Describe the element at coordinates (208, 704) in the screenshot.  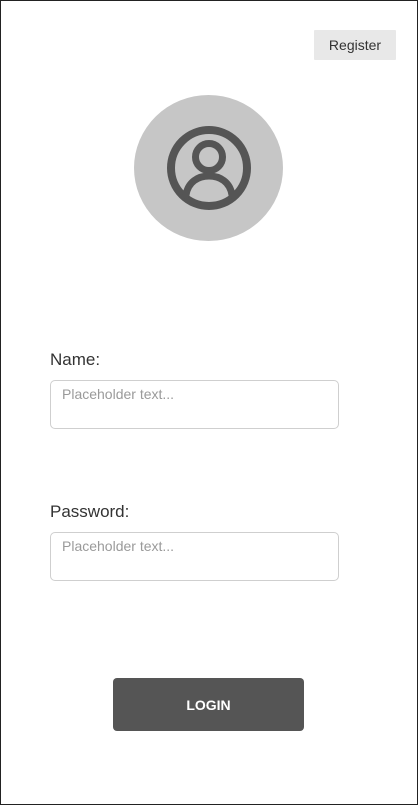
I see `login-button: LOGIN` at that location.